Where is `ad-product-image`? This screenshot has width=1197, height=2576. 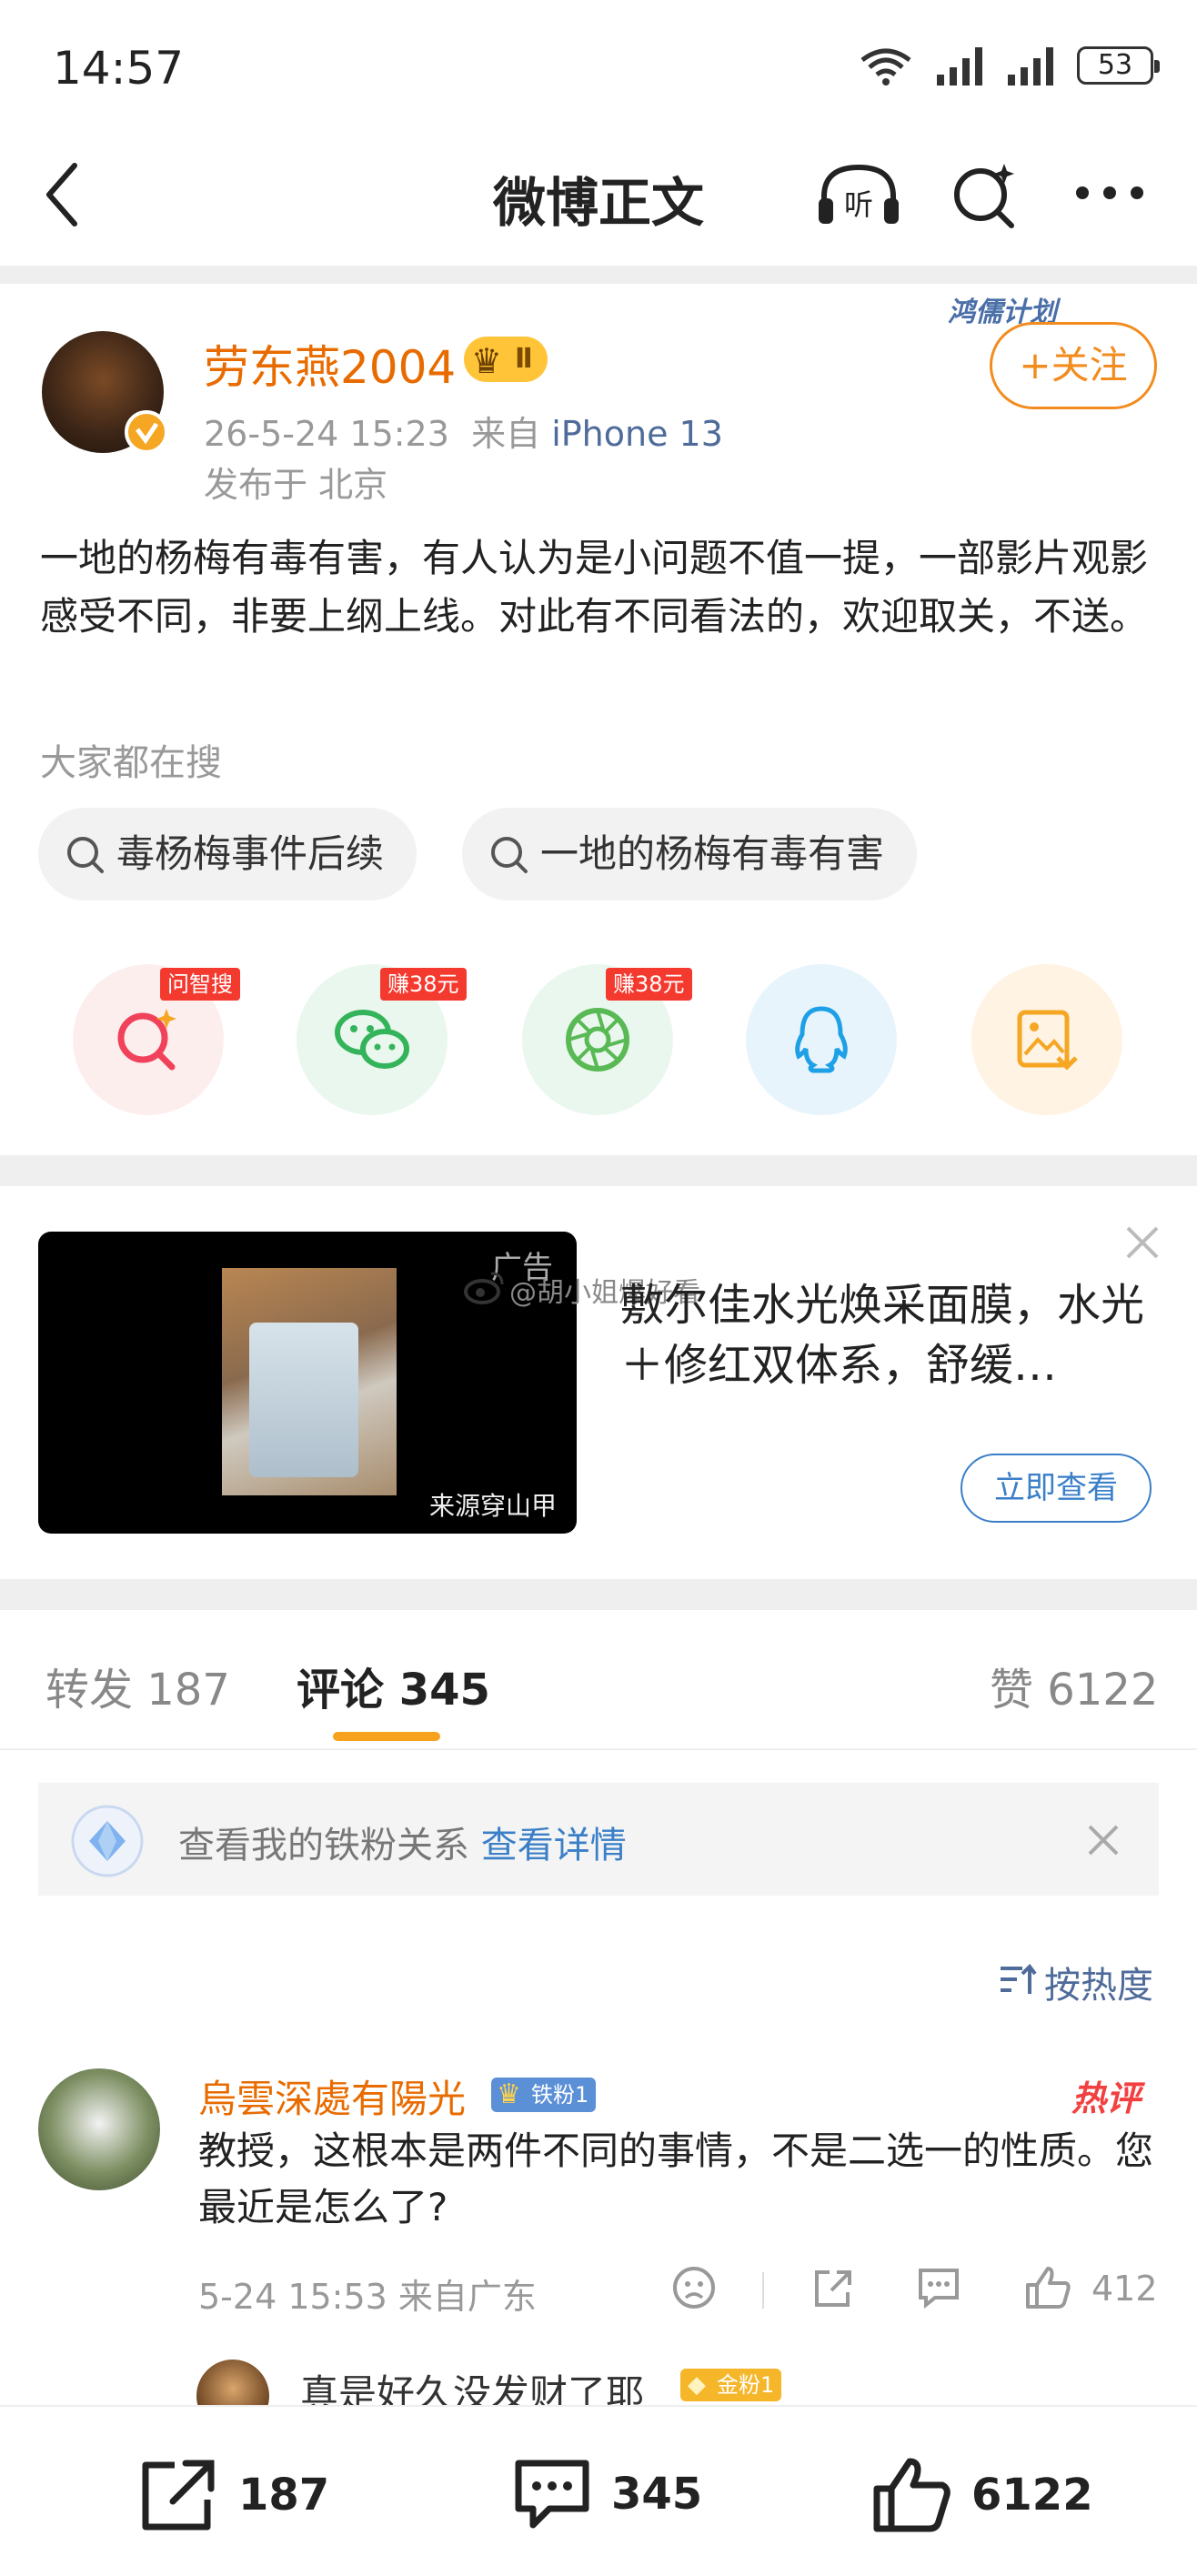
ad-product-image is located at coordinates (309, 1381).